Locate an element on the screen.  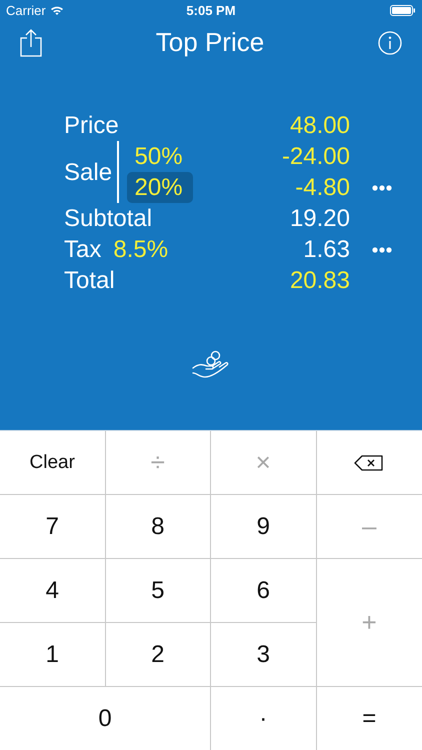
line-label: Total is located at coordinates (89, 281).